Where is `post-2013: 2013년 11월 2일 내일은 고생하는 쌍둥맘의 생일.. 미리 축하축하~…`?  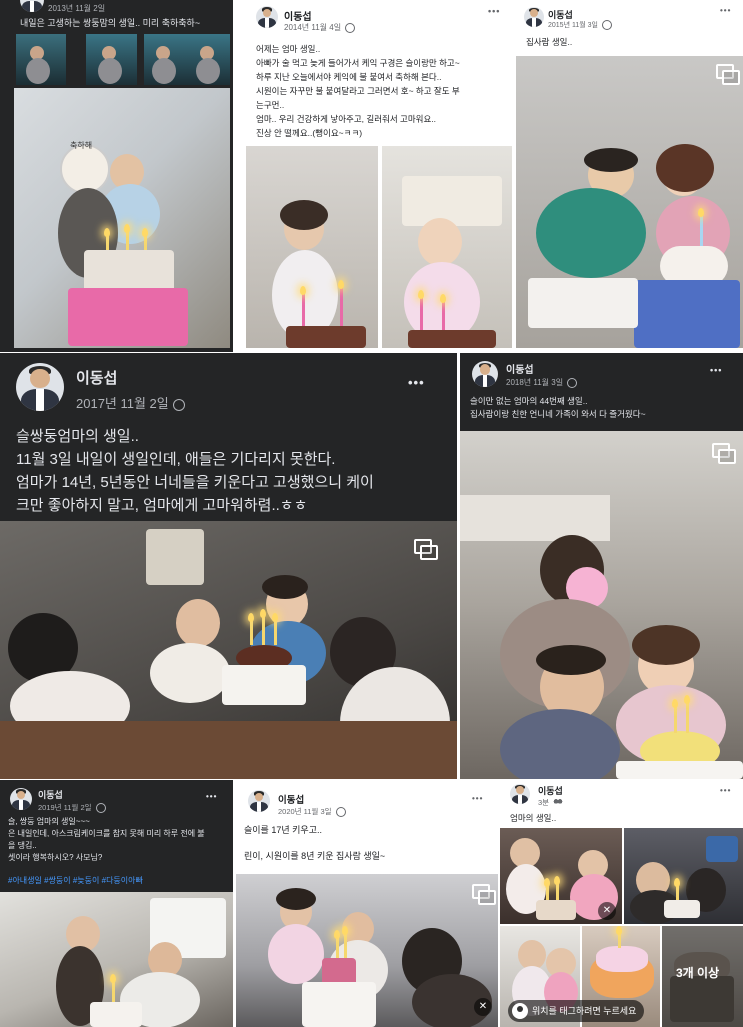 post-2013: 2013년 11월 2일 내일은 고생하는 쌍둥맘의 생일.. 미리 축하축하~… is located at coordinates (116, 176).